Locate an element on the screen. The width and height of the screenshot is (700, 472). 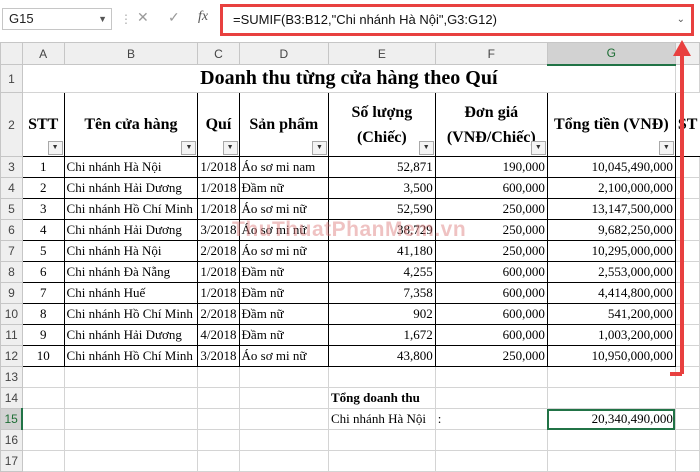
header-quarter: Quí ▼ is located at coordinates (218, 124).